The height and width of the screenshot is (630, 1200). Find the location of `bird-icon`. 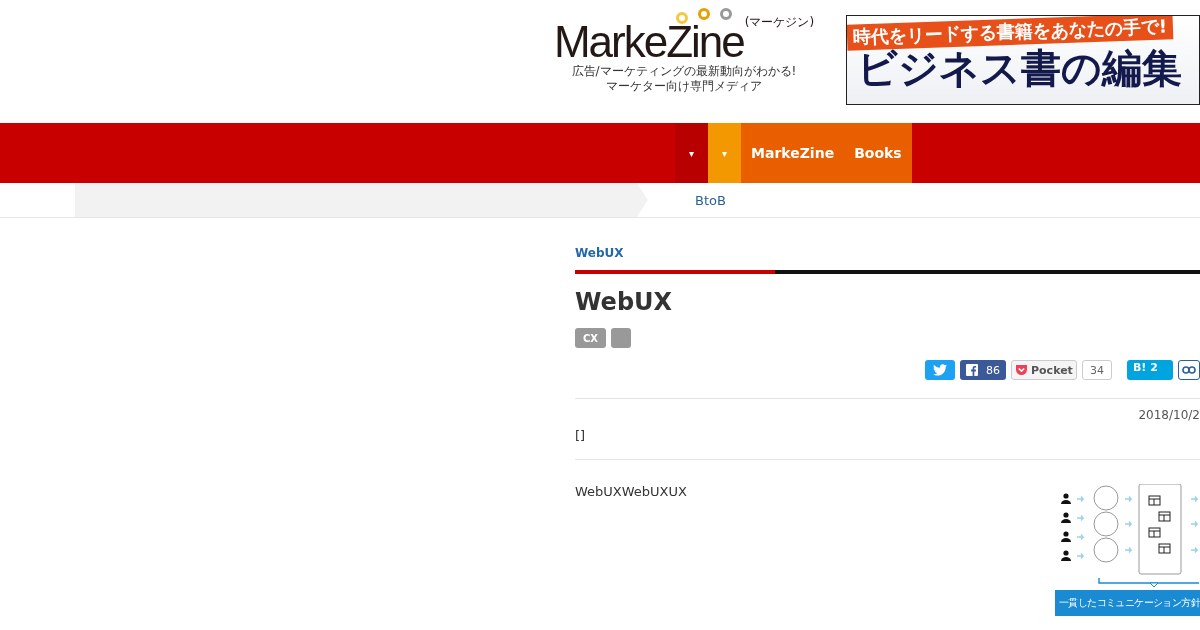

bird-icon is located at coordinates (940, 370).